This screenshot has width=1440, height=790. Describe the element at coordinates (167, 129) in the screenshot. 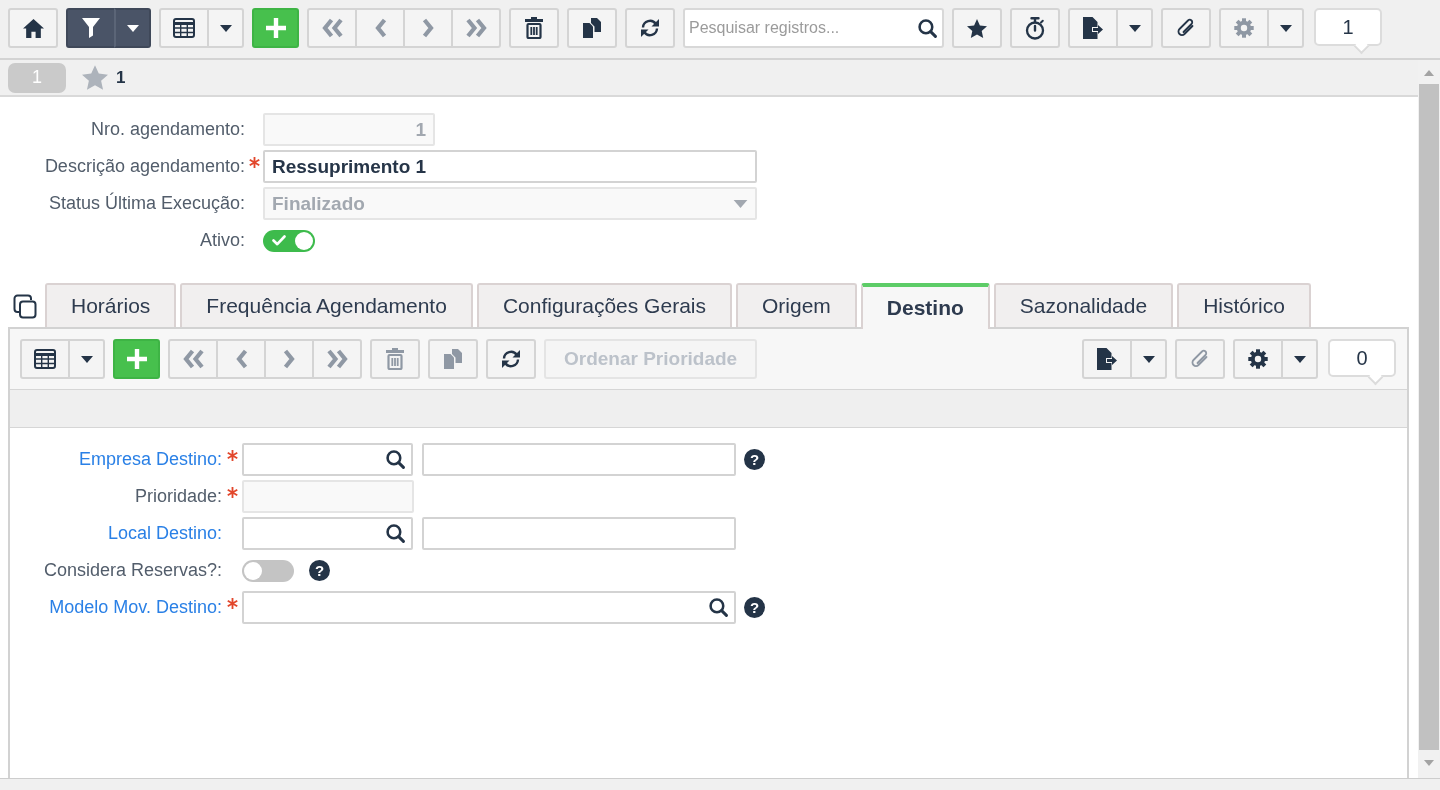

I see `field-label: Nro. agendamento:` at that location.